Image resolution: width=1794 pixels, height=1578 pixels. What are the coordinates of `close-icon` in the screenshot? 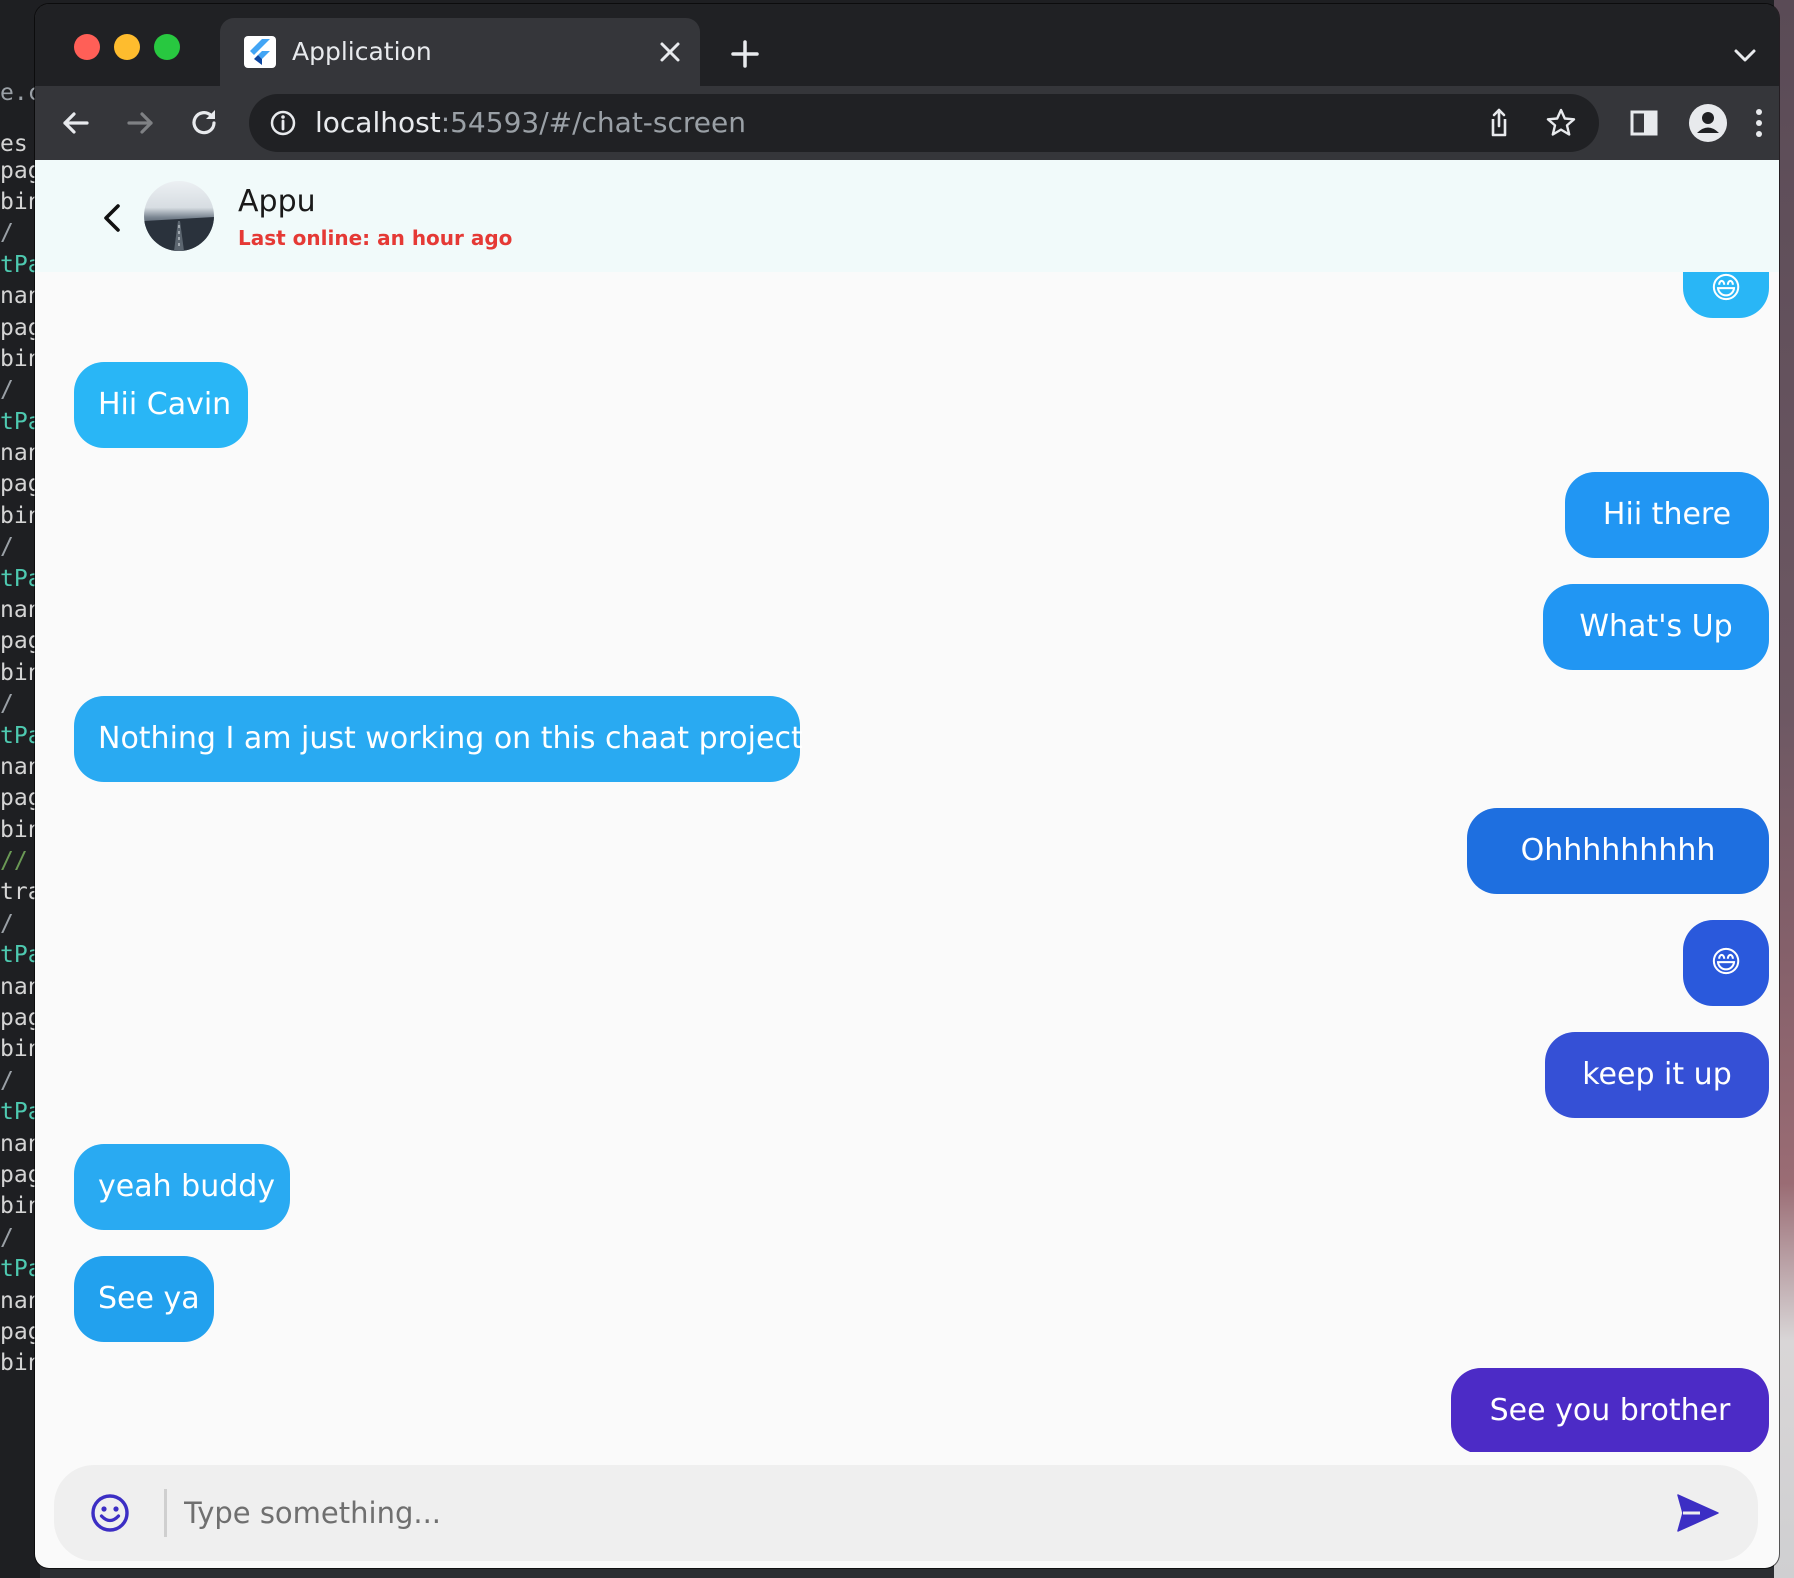 It's located at (670, 52).